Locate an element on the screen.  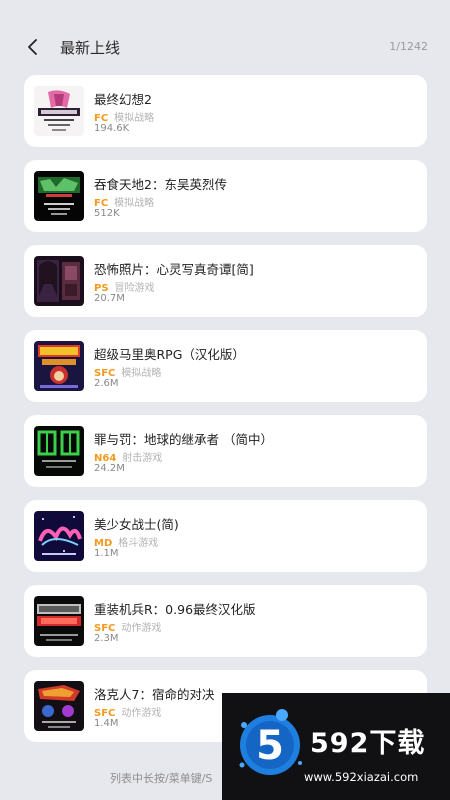
game-card: 罪与罚：地球的继承者 （简中） N64 射击游戏 24.2M is located at coordinates (225, 451).